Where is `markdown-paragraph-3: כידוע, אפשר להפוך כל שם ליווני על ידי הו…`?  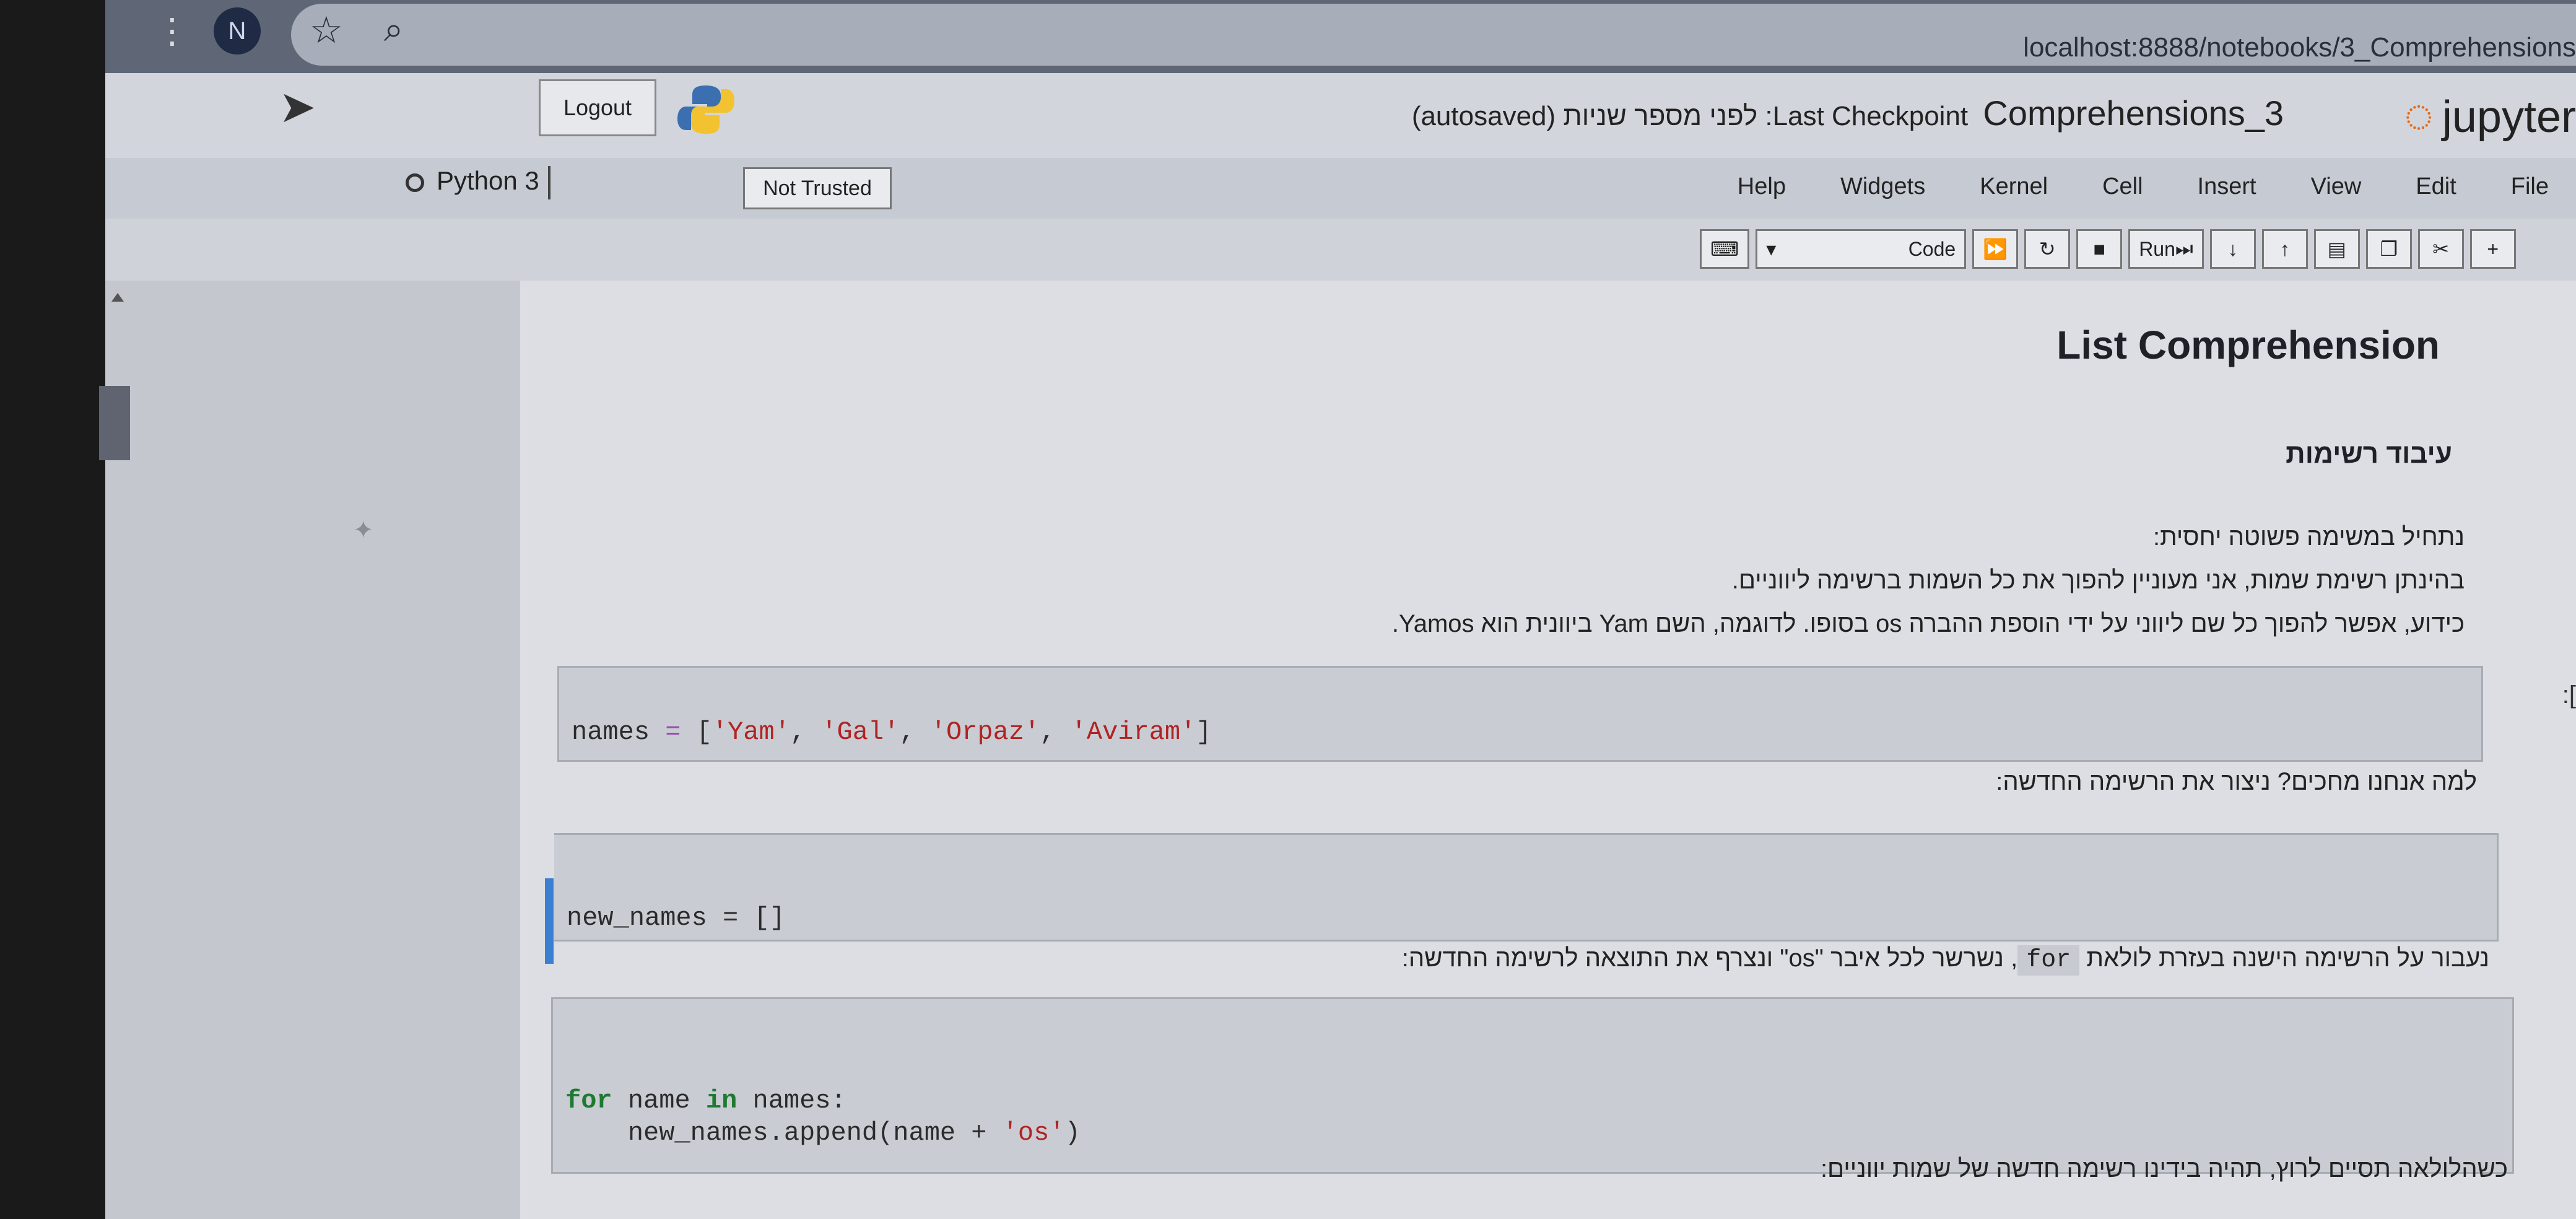 markdown-paragraph-3: כידוע, אפשר להפוך כל שם ליווני על ידי הו… is located at coordinates (1928, 623).